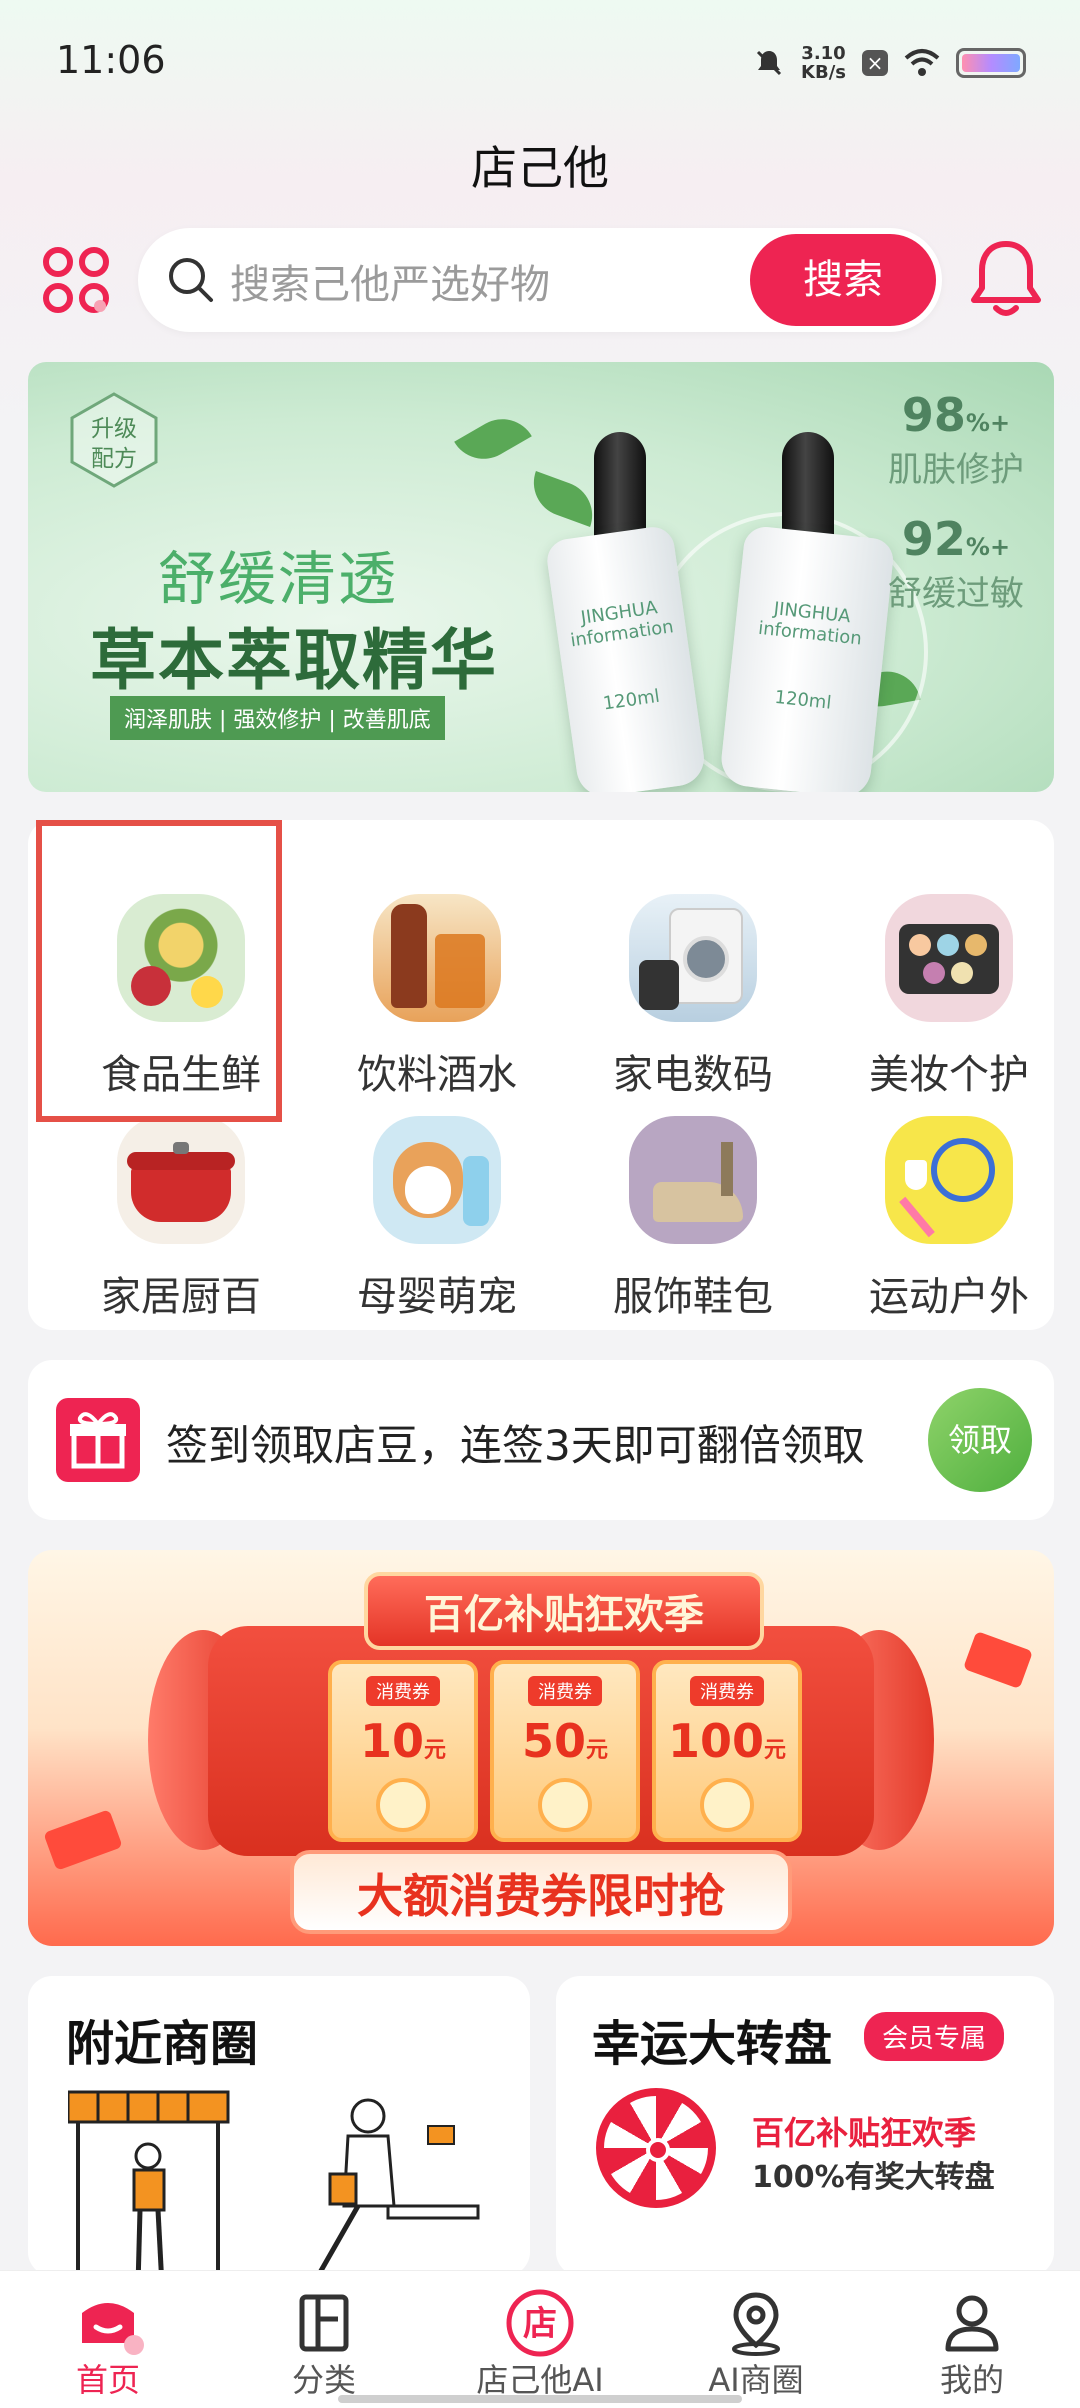 The image size is (1080, 2408). I want to click on sports-icon, so click(949, 1180).